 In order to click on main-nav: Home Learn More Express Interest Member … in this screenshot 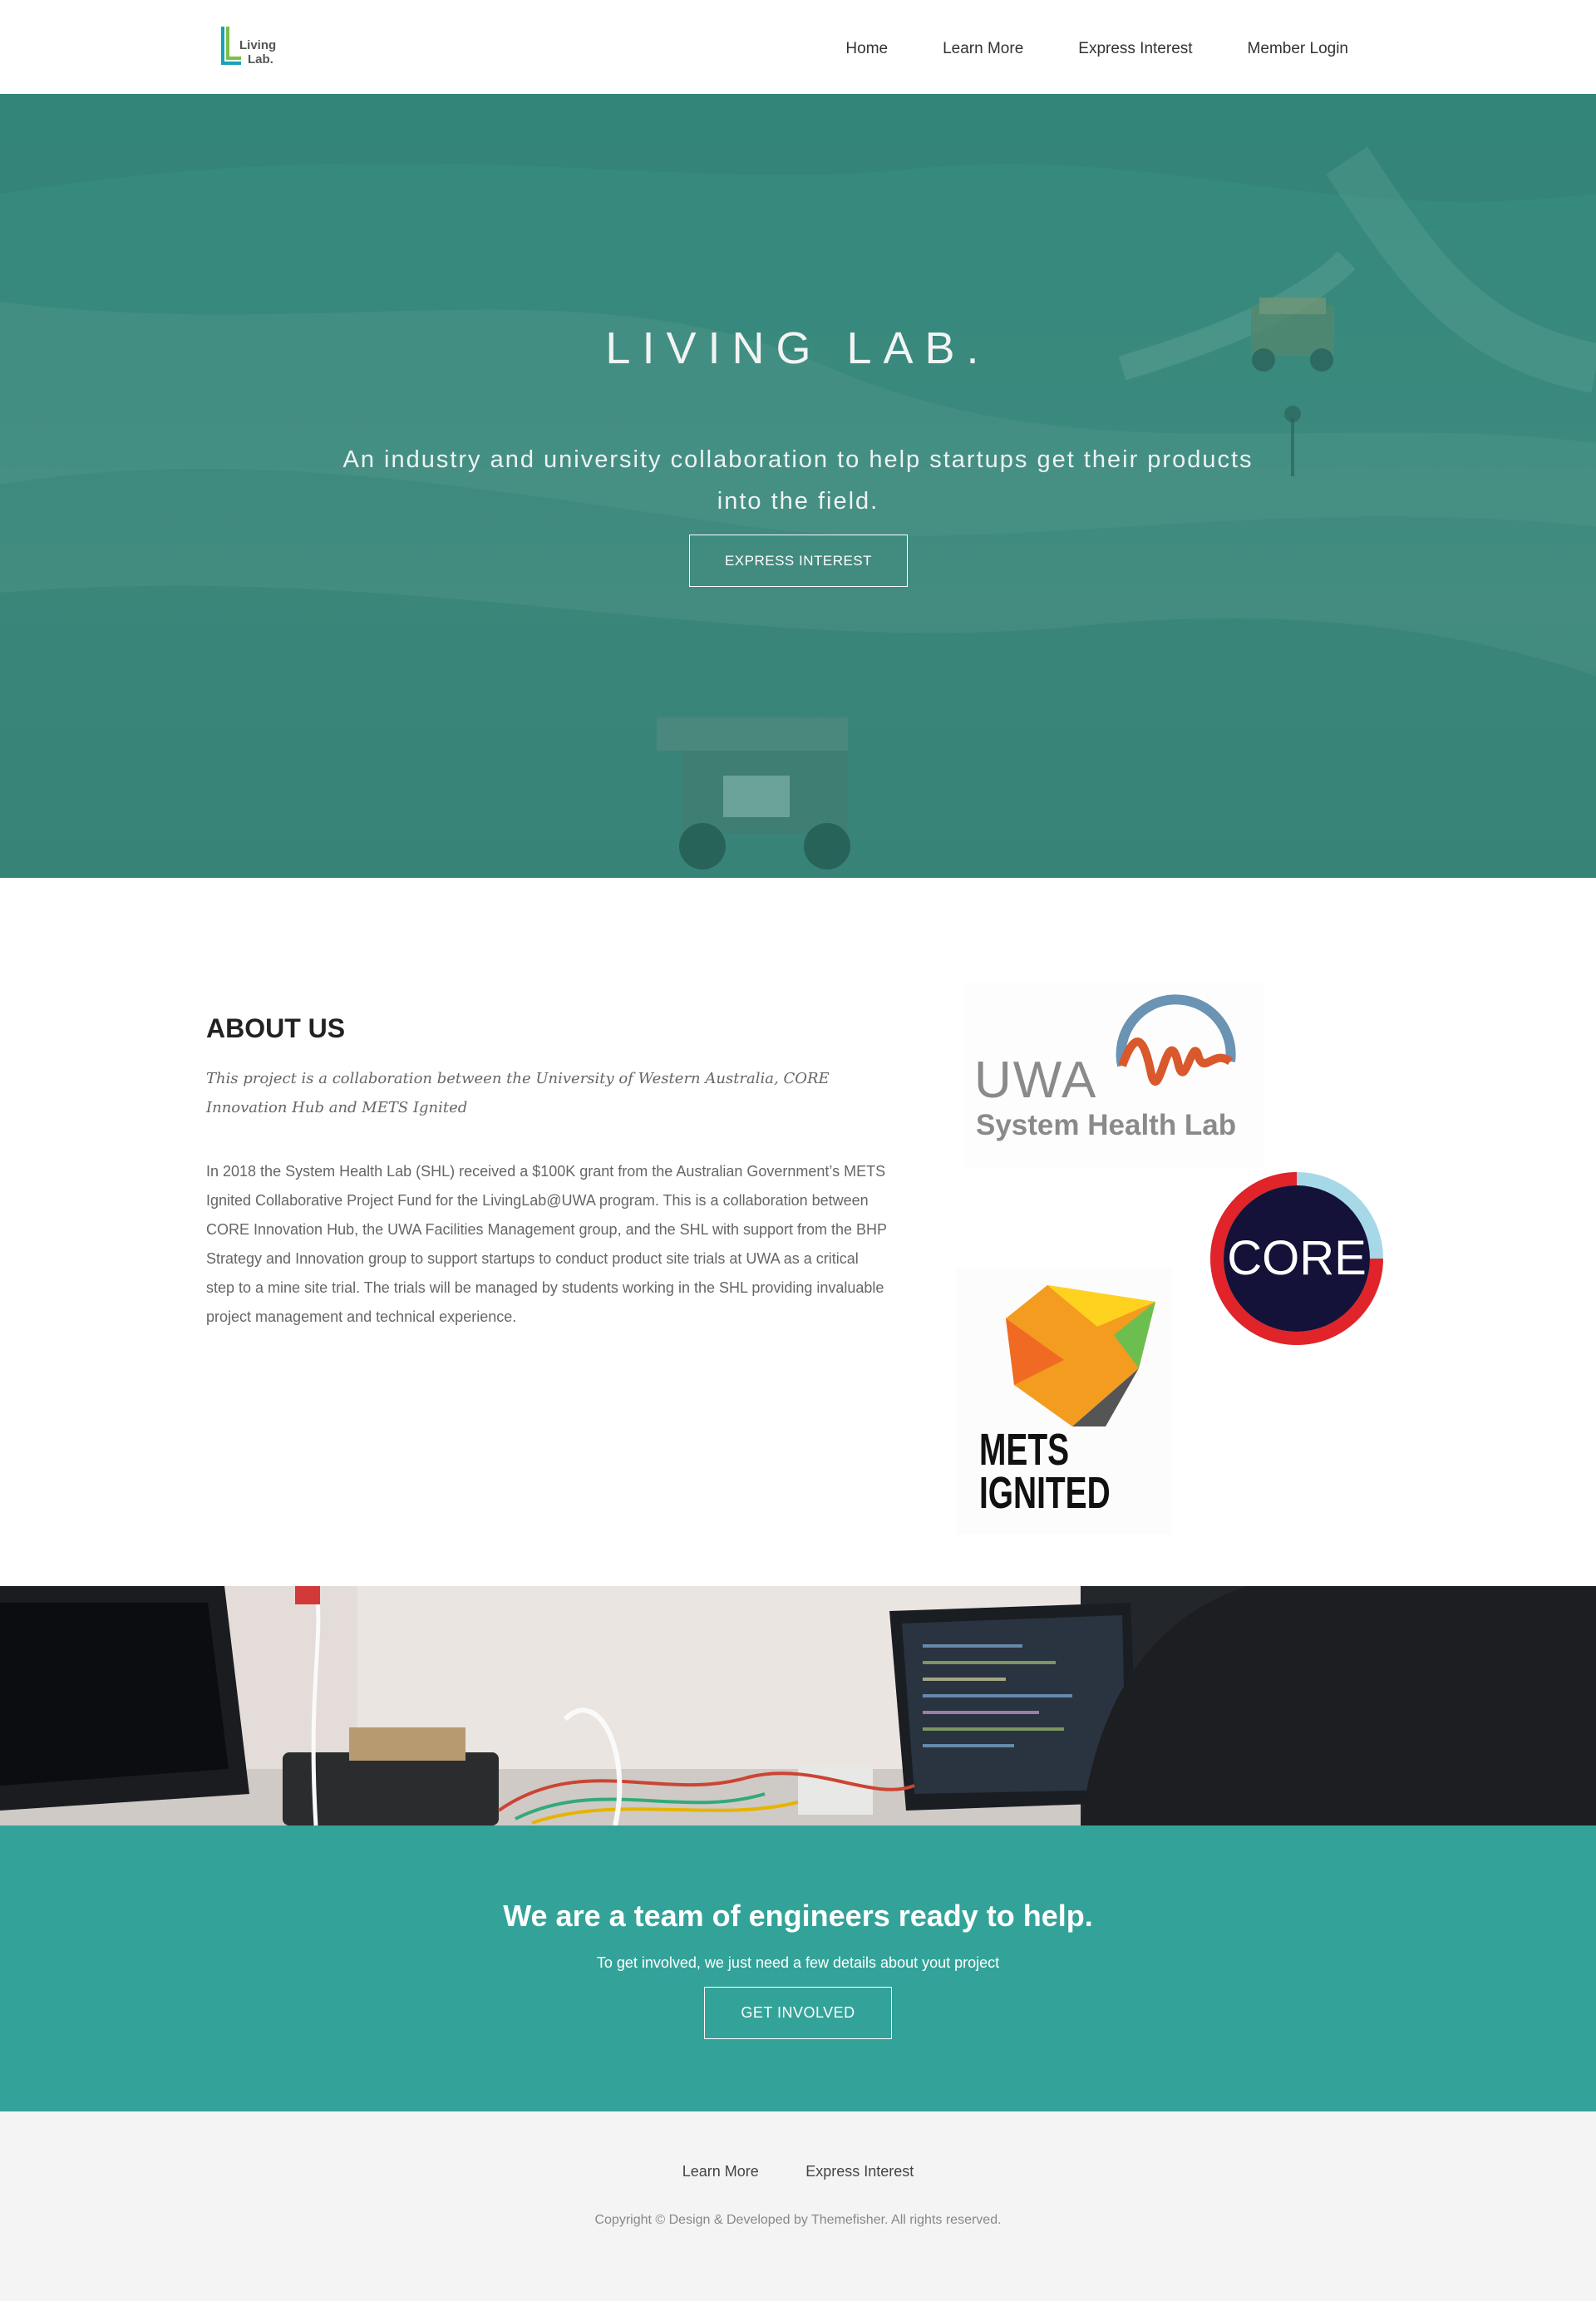, I will do `click(1069, 49)`.